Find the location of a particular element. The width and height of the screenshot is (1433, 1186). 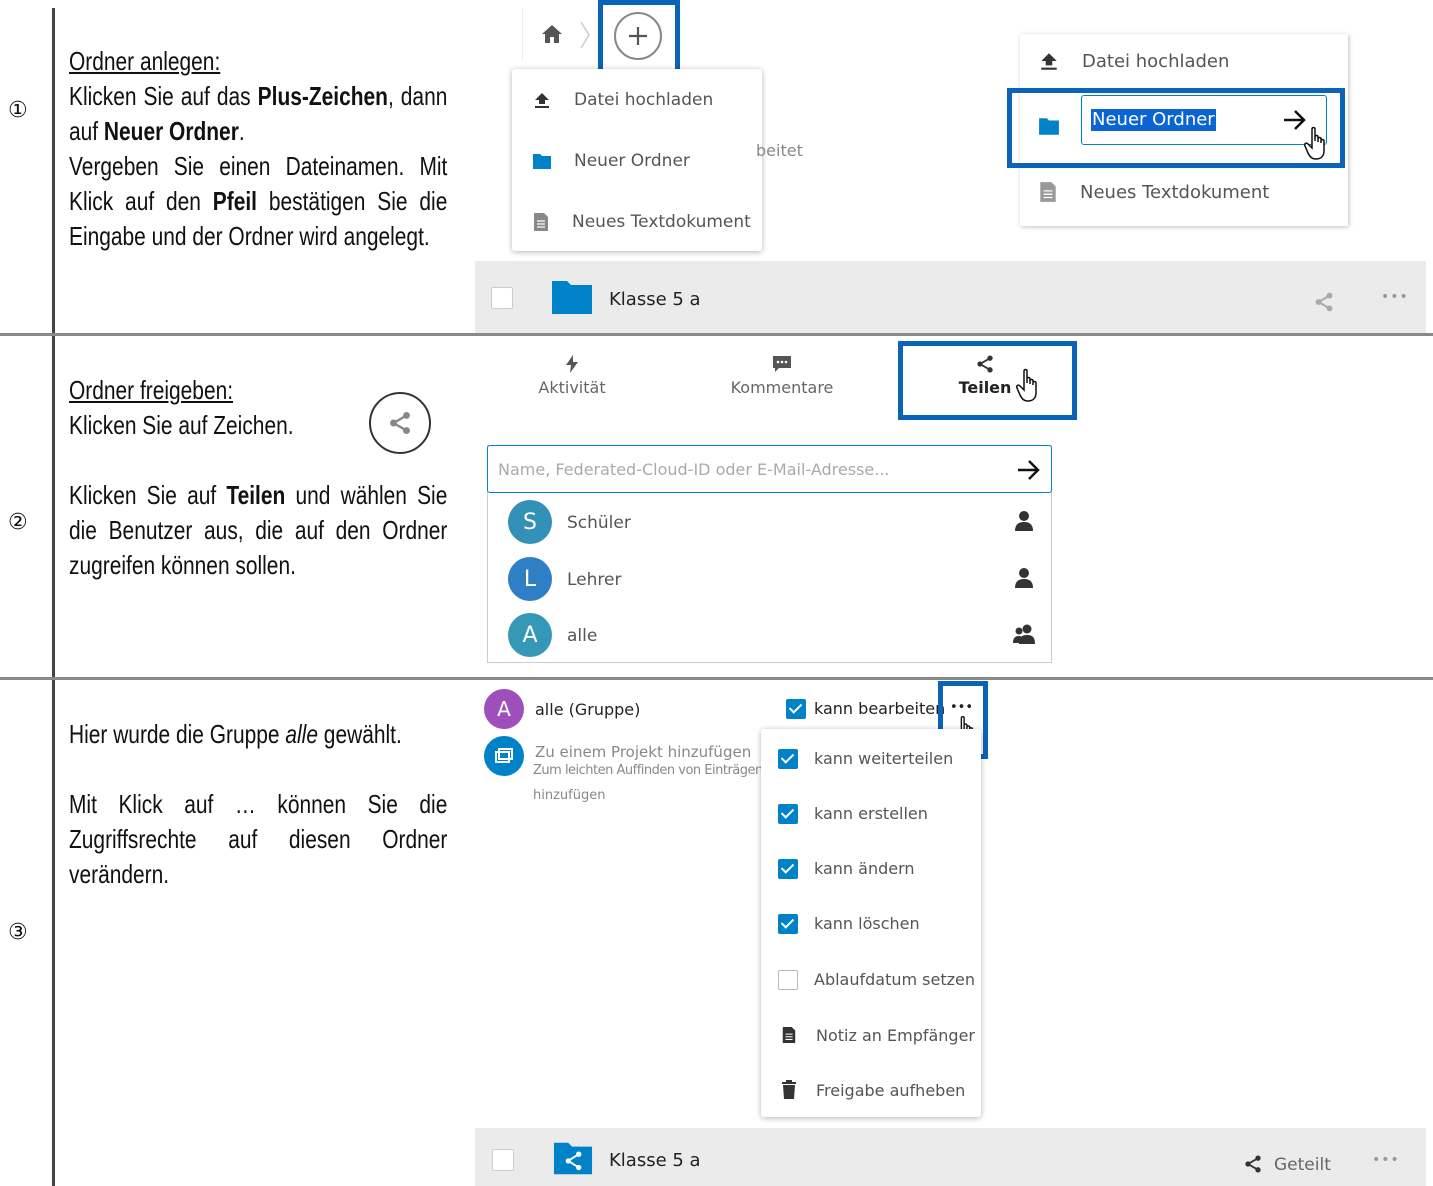

text-run: Klicken Sie auf is located at coordinates (148, 495).